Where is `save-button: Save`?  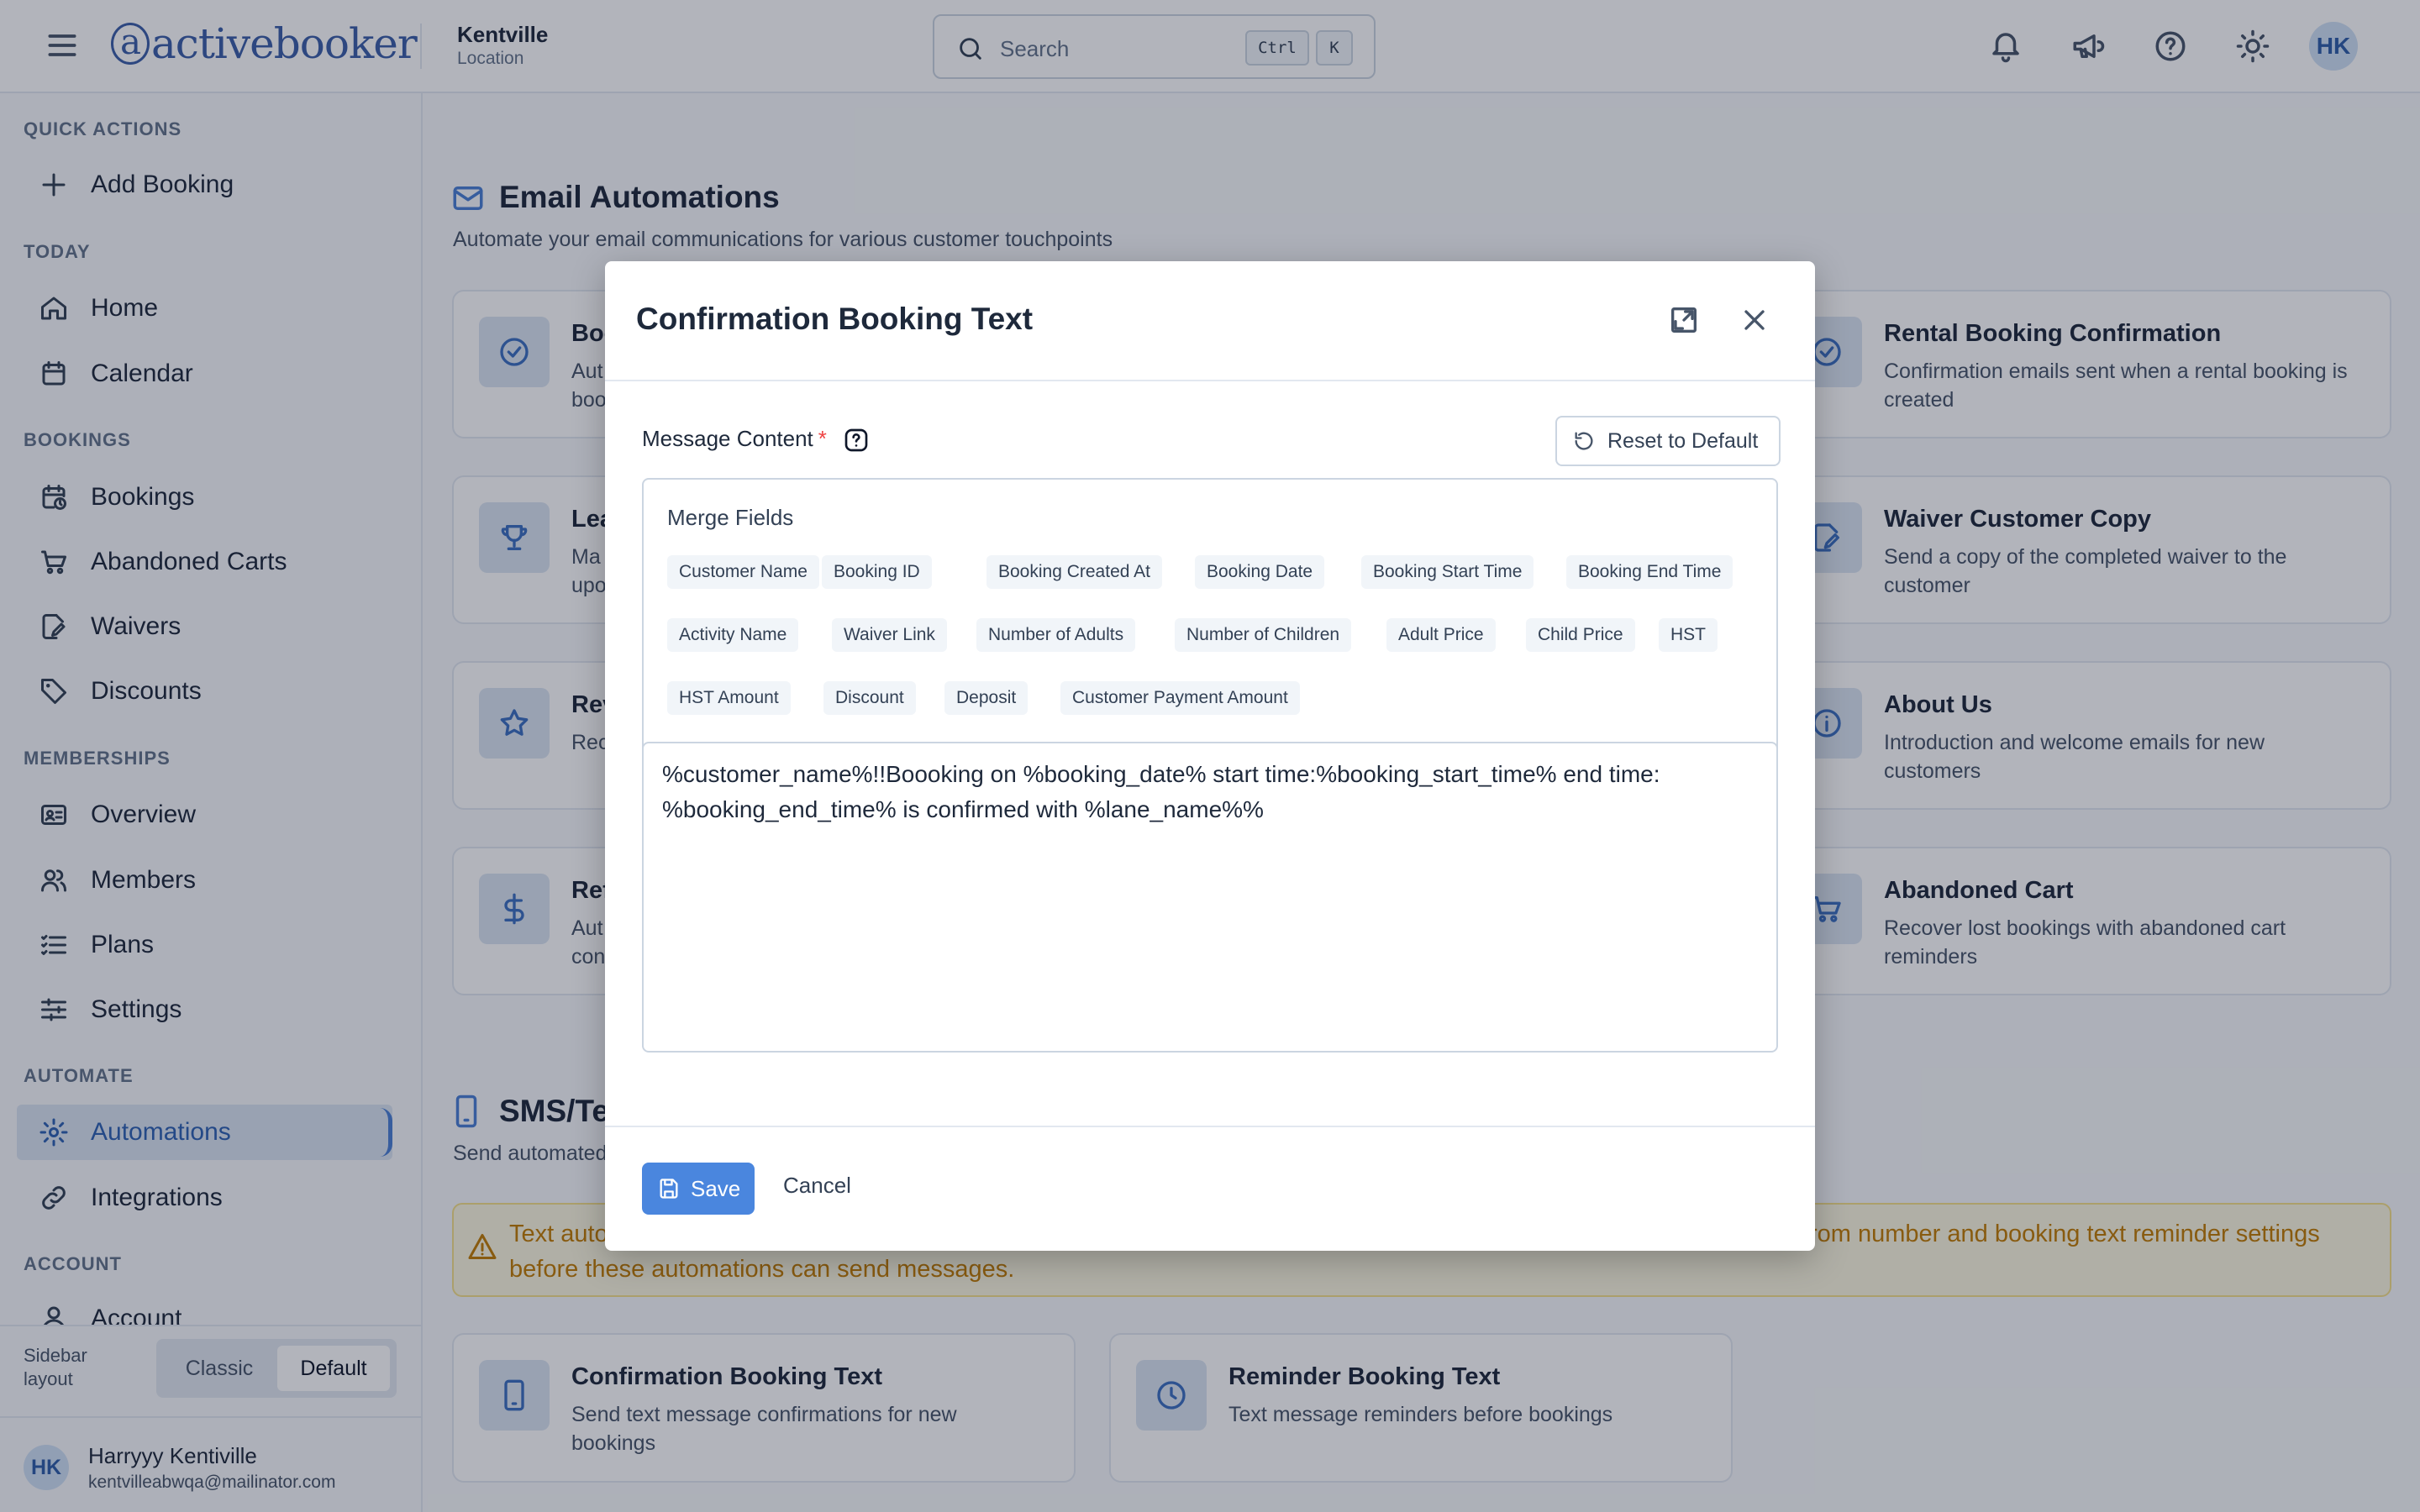
save-button: Save is located at coordinates (698, 1189).